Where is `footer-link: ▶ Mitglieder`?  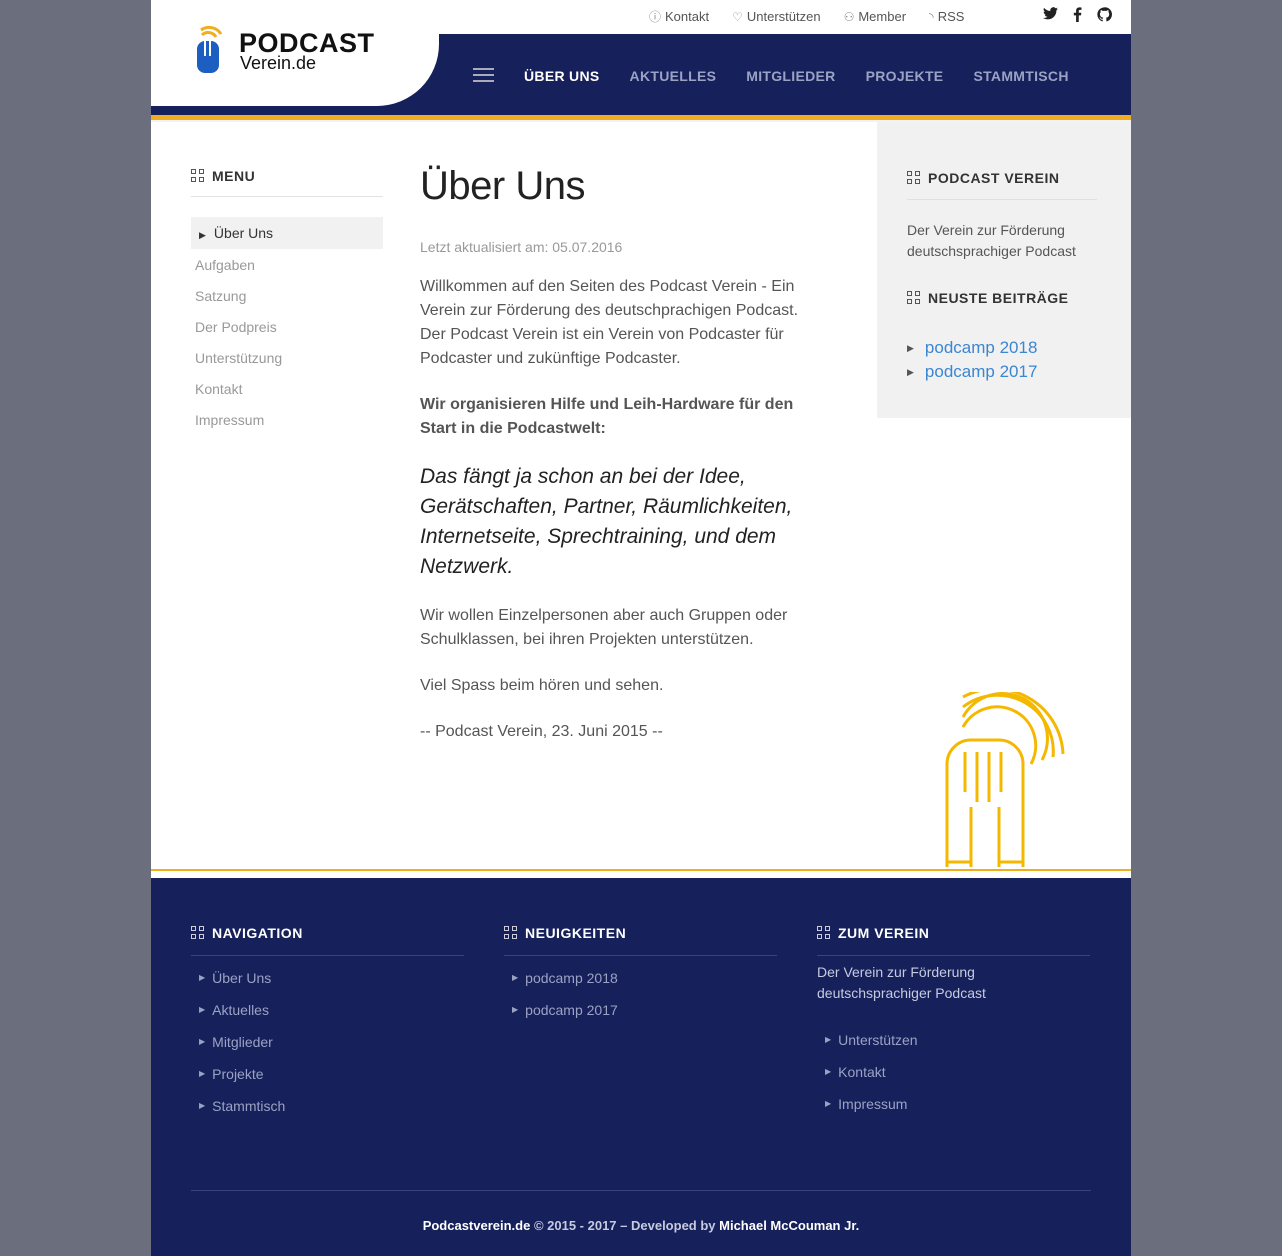
footer-link: ▶ Mitglieder is located at coordinates (327, 1046).